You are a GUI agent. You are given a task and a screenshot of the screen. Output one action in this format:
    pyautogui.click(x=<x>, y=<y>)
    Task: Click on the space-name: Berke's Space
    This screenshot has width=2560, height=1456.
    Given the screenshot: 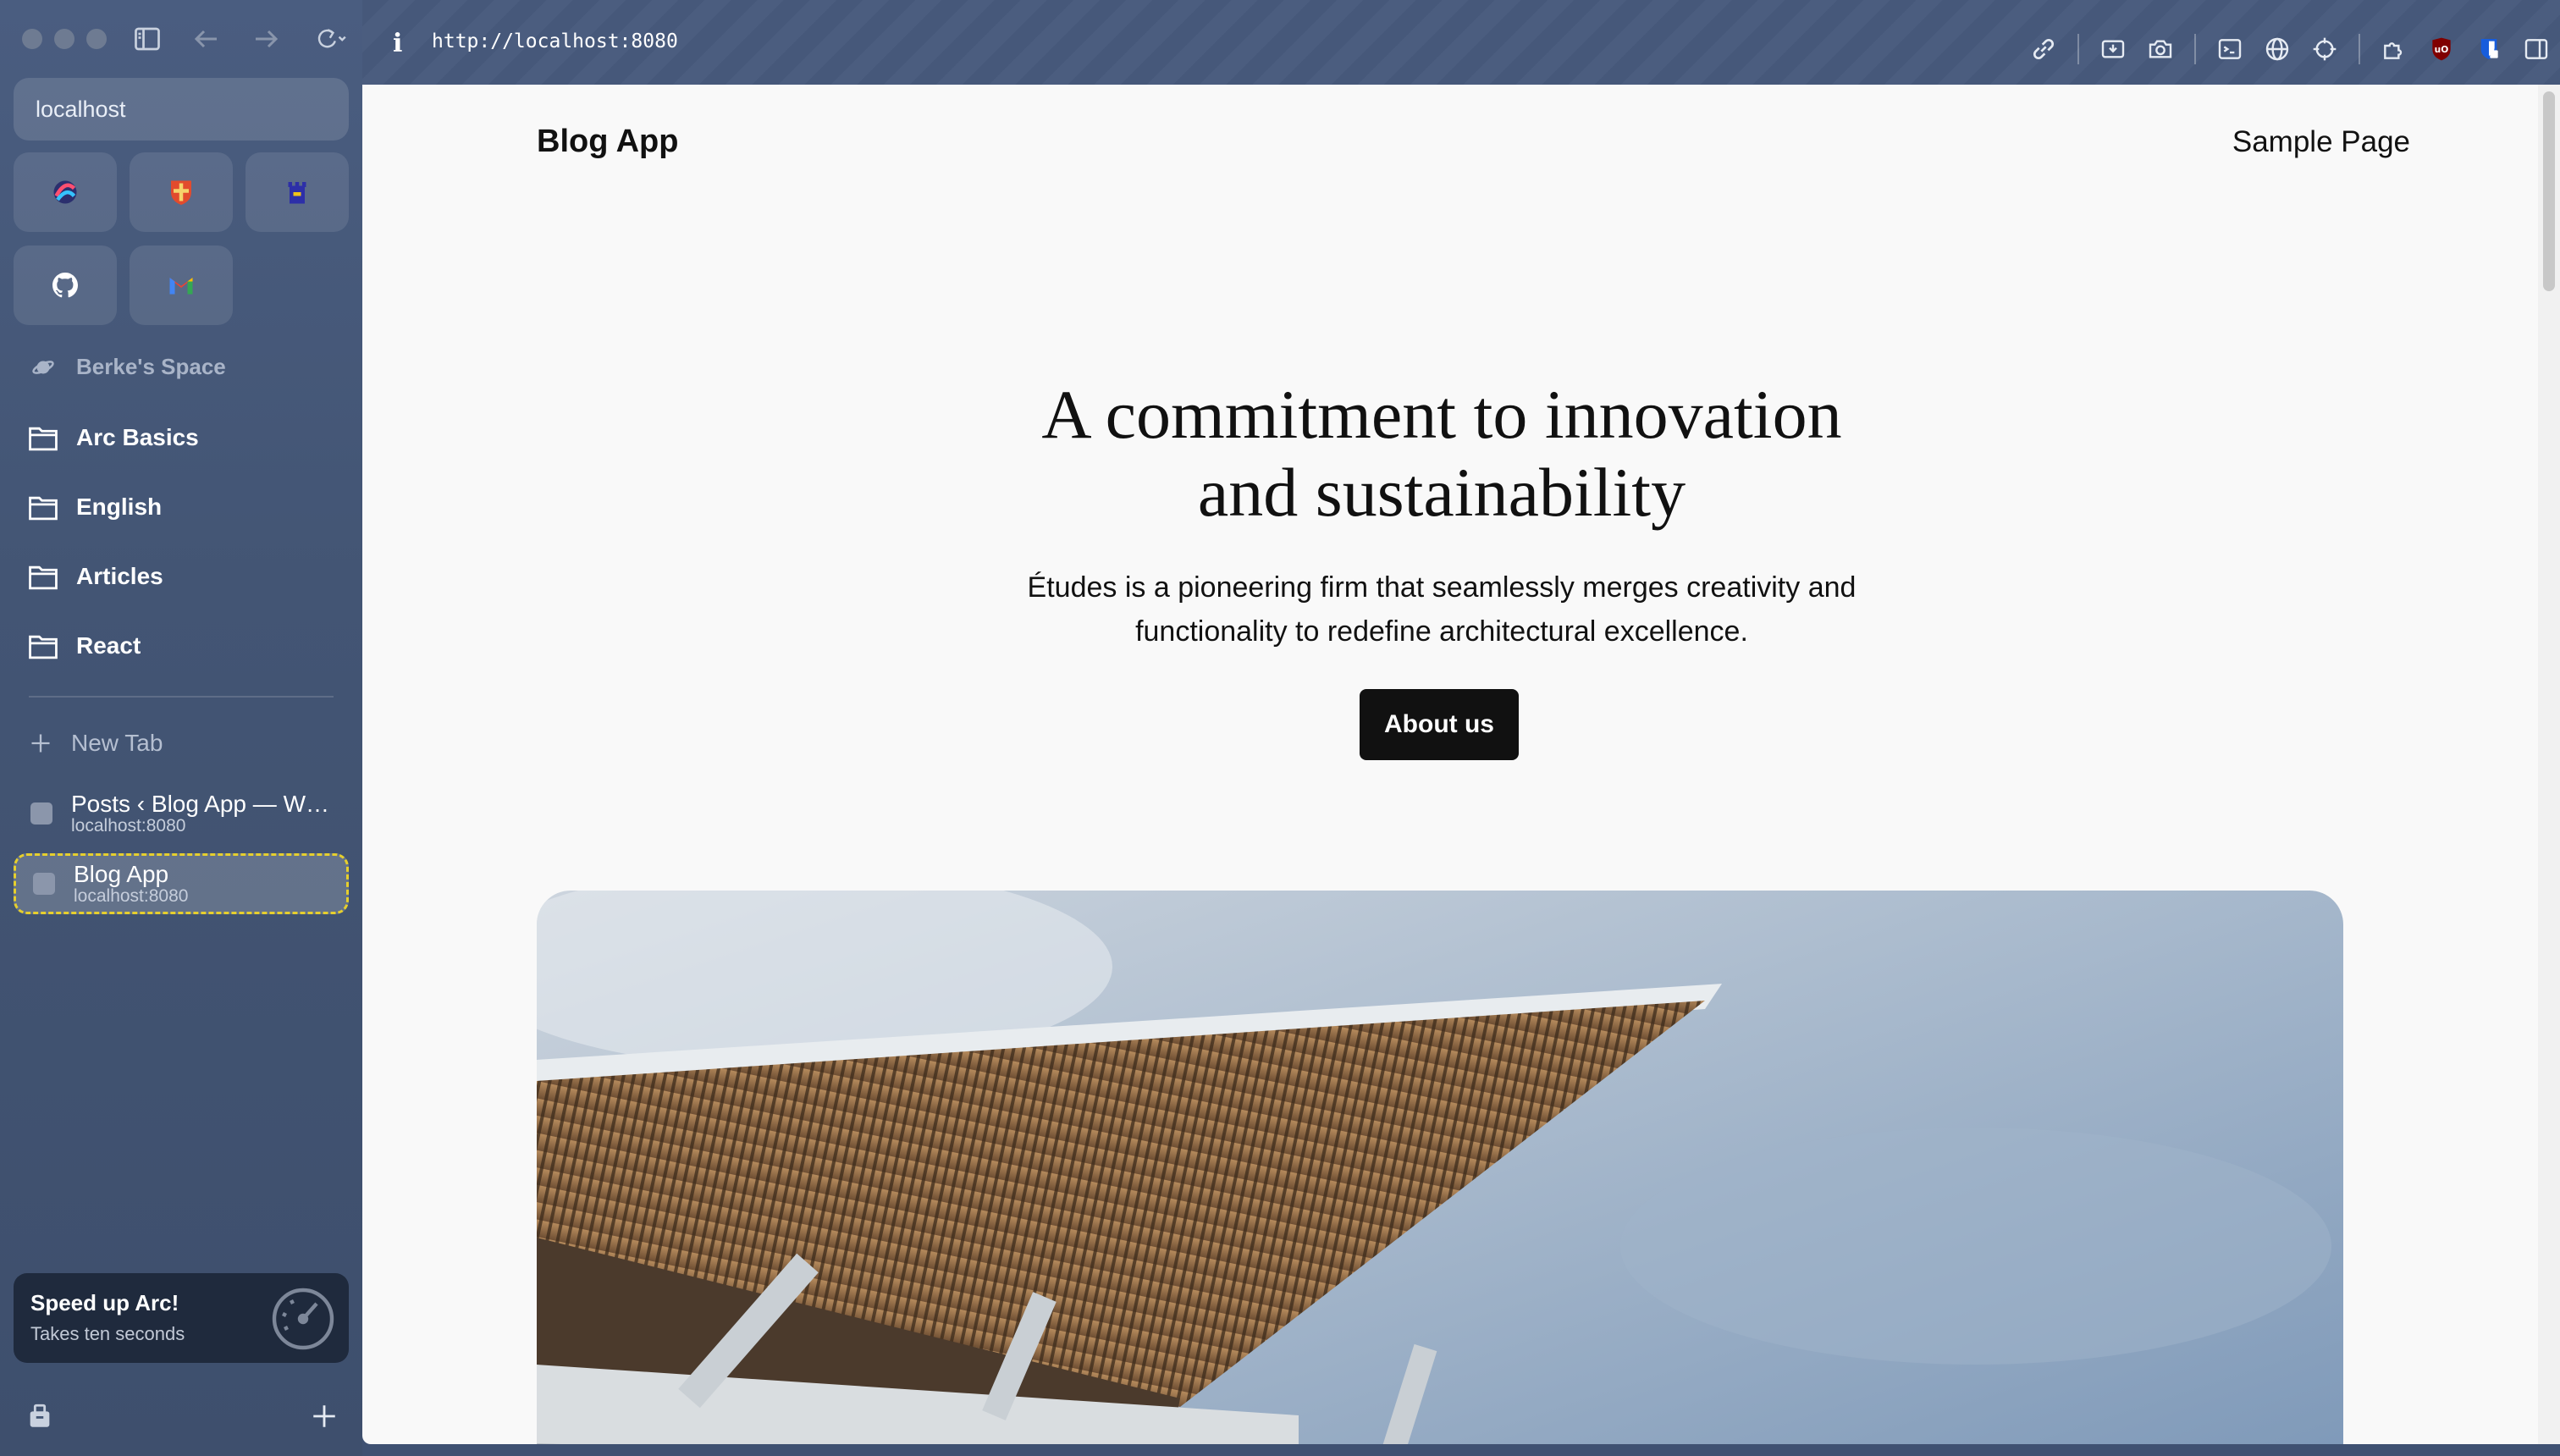 What is the action you would take?
    pyautogui.click(x=151, y=366)
    